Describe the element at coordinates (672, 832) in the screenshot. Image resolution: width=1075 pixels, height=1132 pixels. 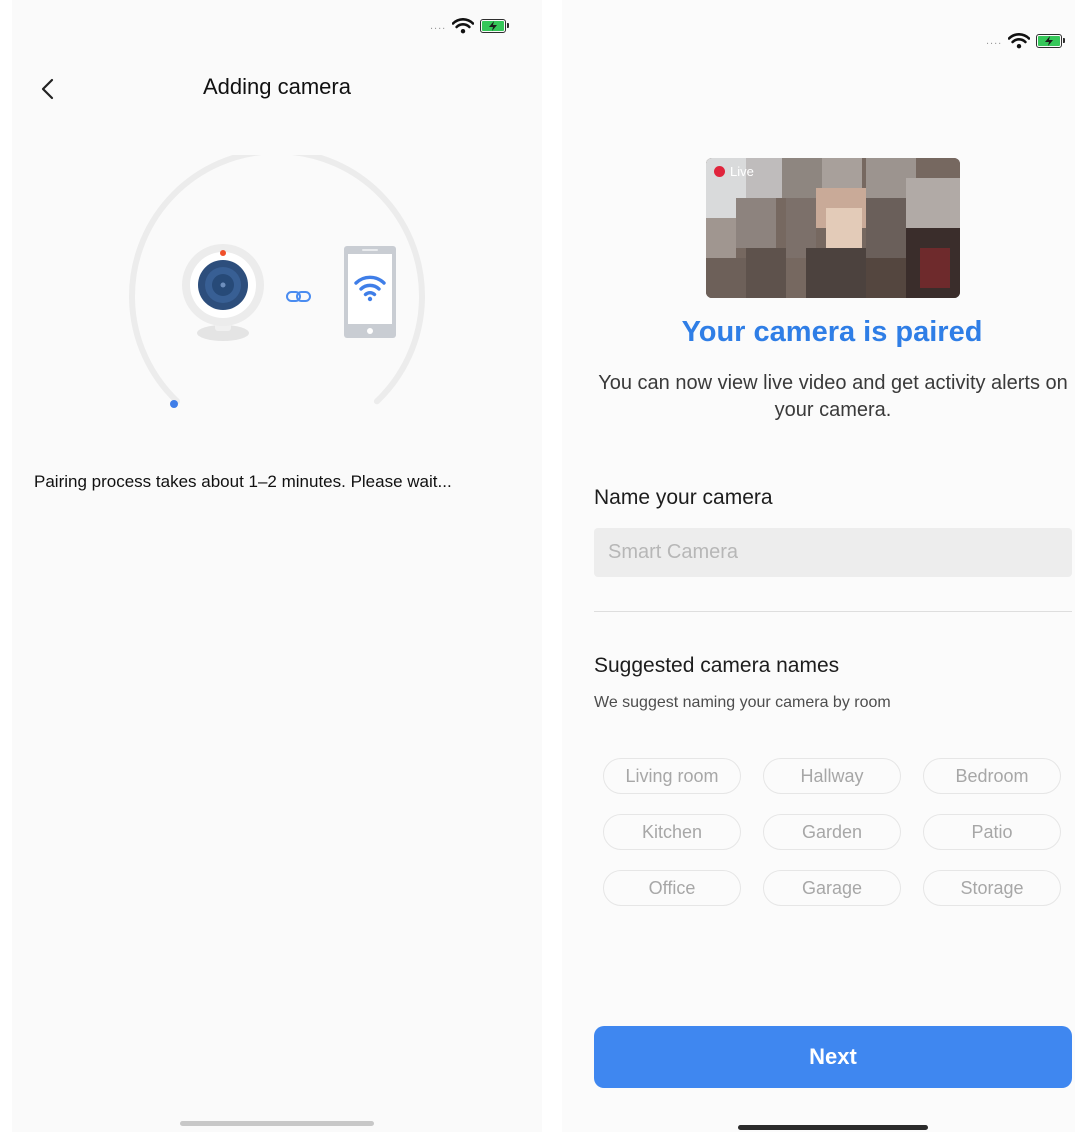
I see `chip-kitchen: Kitchen` at that location.